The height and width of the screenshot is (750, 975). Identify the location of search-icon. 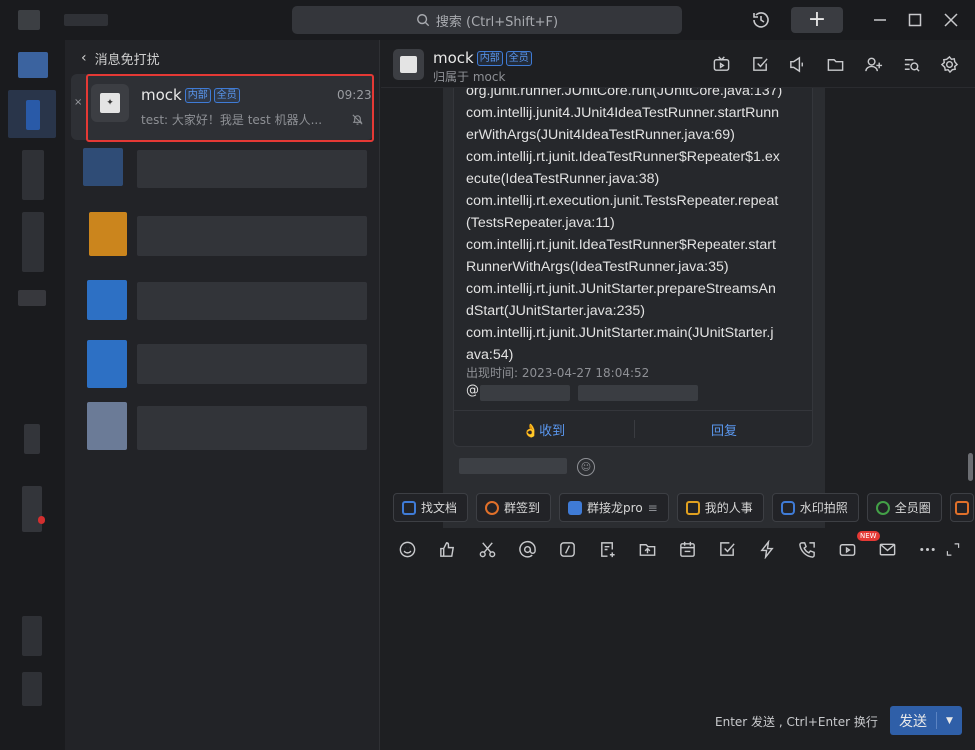
(423, 20).